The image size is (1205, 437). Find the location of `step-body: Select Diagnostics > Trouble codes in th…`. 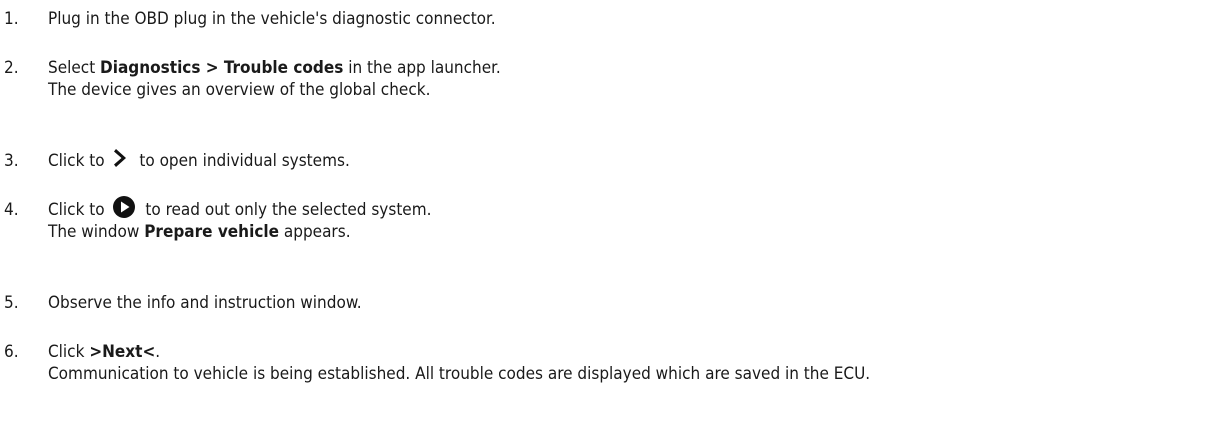

step-body: Select Diagnostics > Trouble codes in th… is located at coordinates (625, 79).